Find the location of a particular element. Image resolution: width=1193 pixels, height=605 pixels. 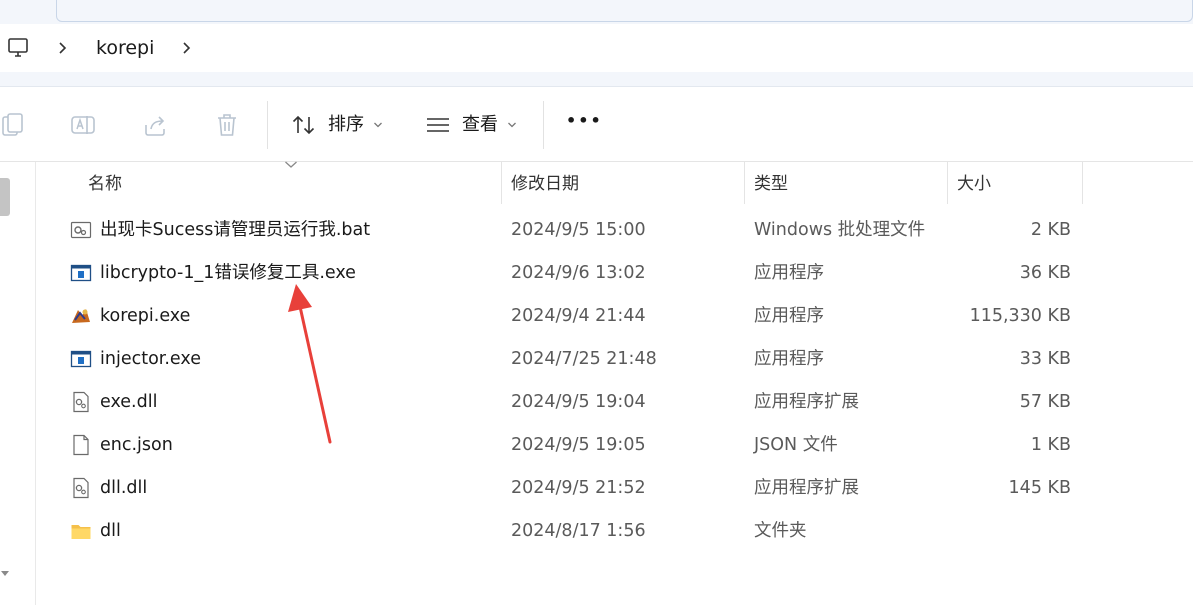

file-type: Windows 批处理文件 is located at coordinates (840, 230).